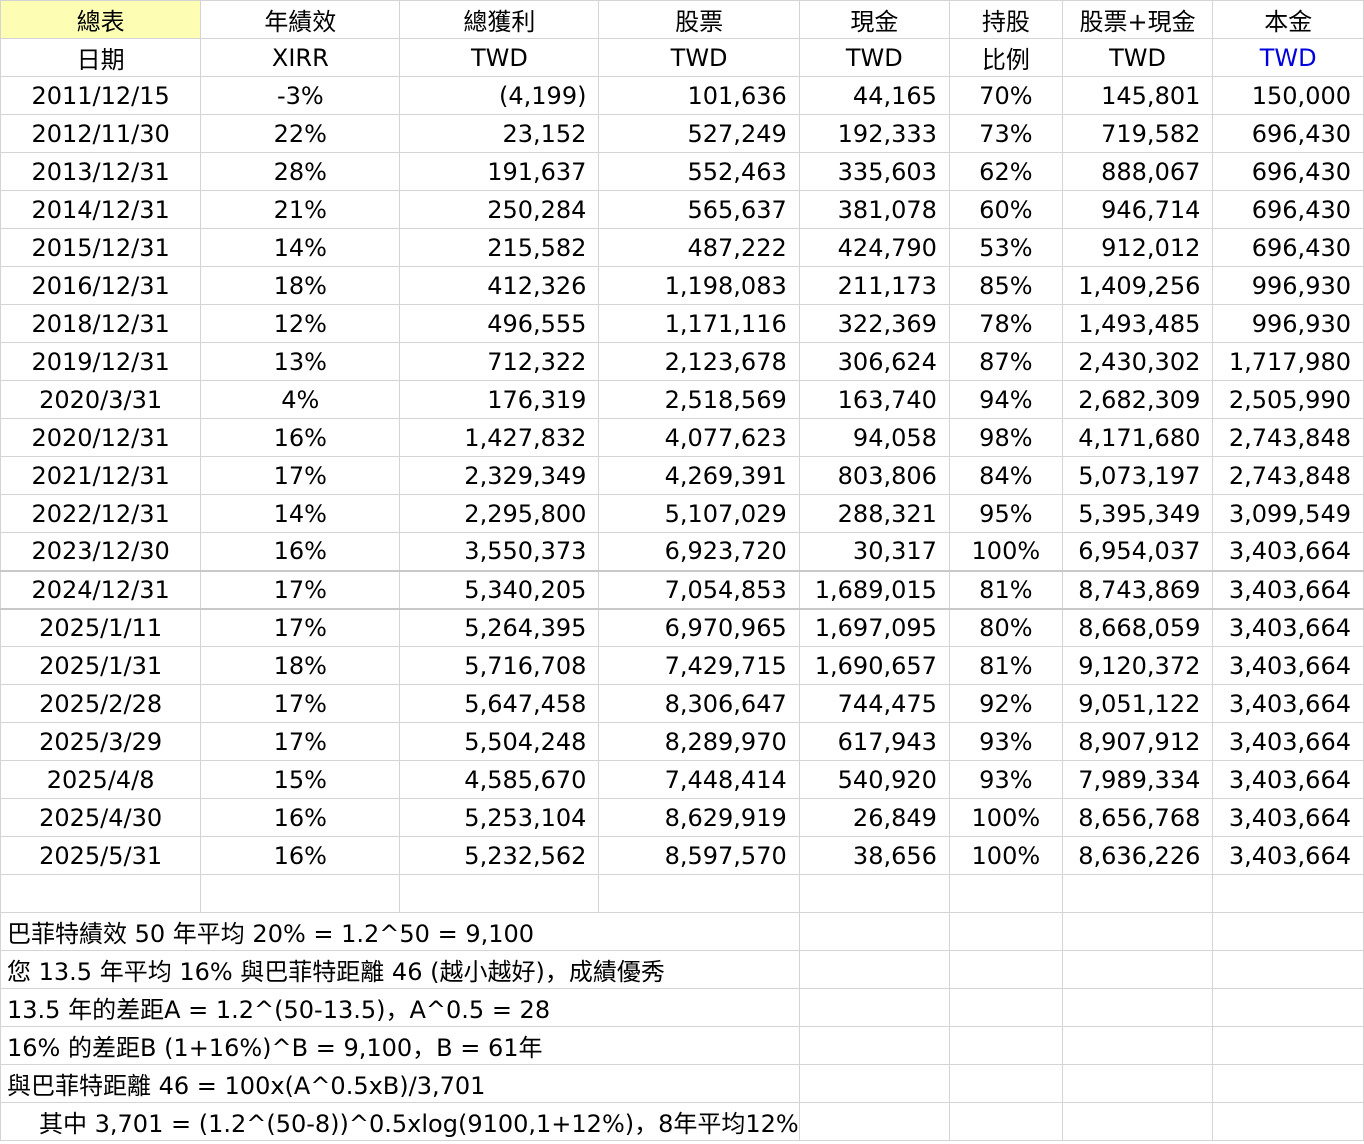 Image resolution: width=1364 pixels, height=1144 pixels. I want to click on table-cell: 2023/12/30, so click(101, 551).